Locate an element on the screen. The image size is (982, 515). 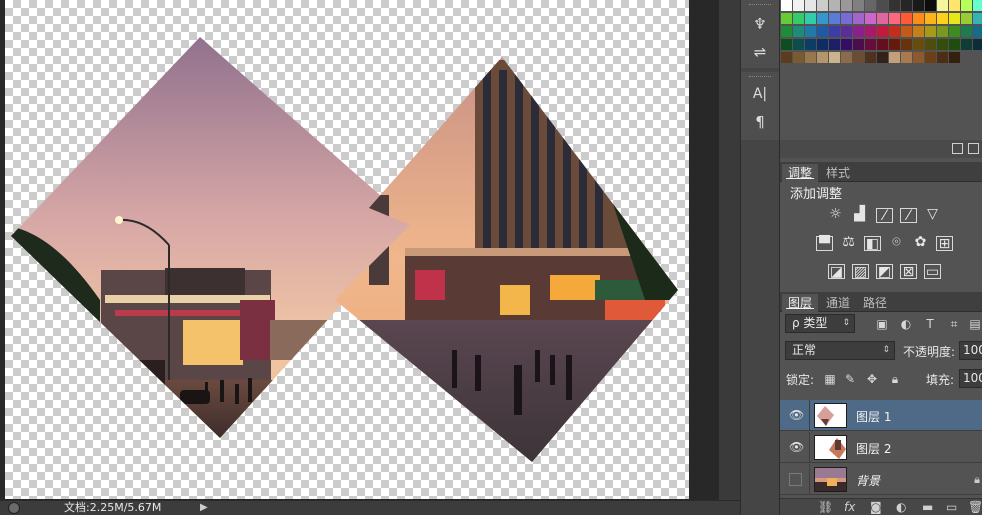
tab-layers: 图层 is located at coordinates (800, 303).